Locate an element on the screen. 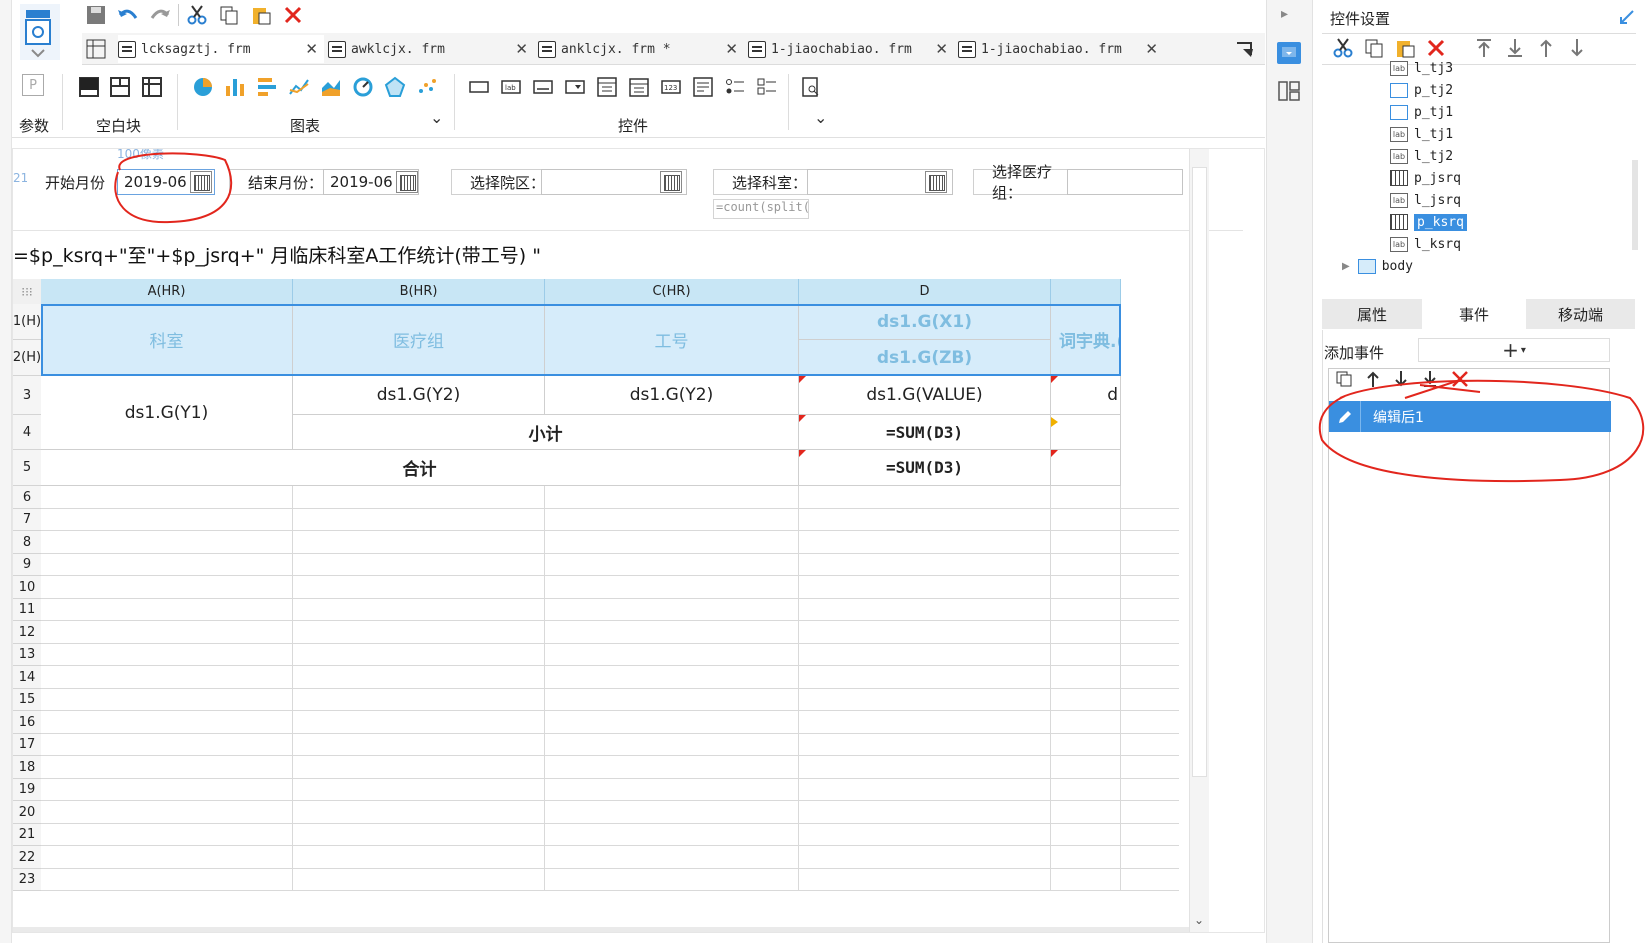  row-header: 19 is located at coordinates (27, 790).